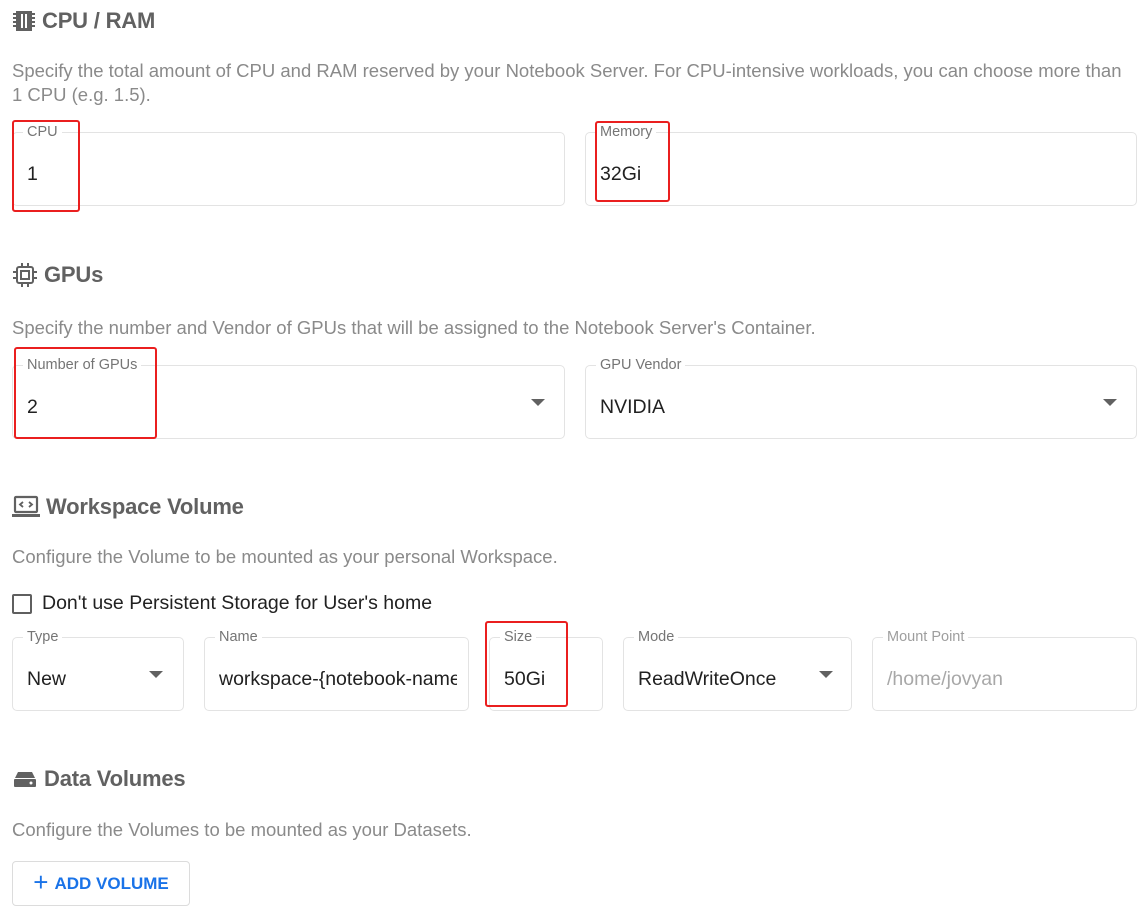 The width and height of the screenshot is (1147, 912). I want to click on section-title: Workspace Volume, so click(145, 506).